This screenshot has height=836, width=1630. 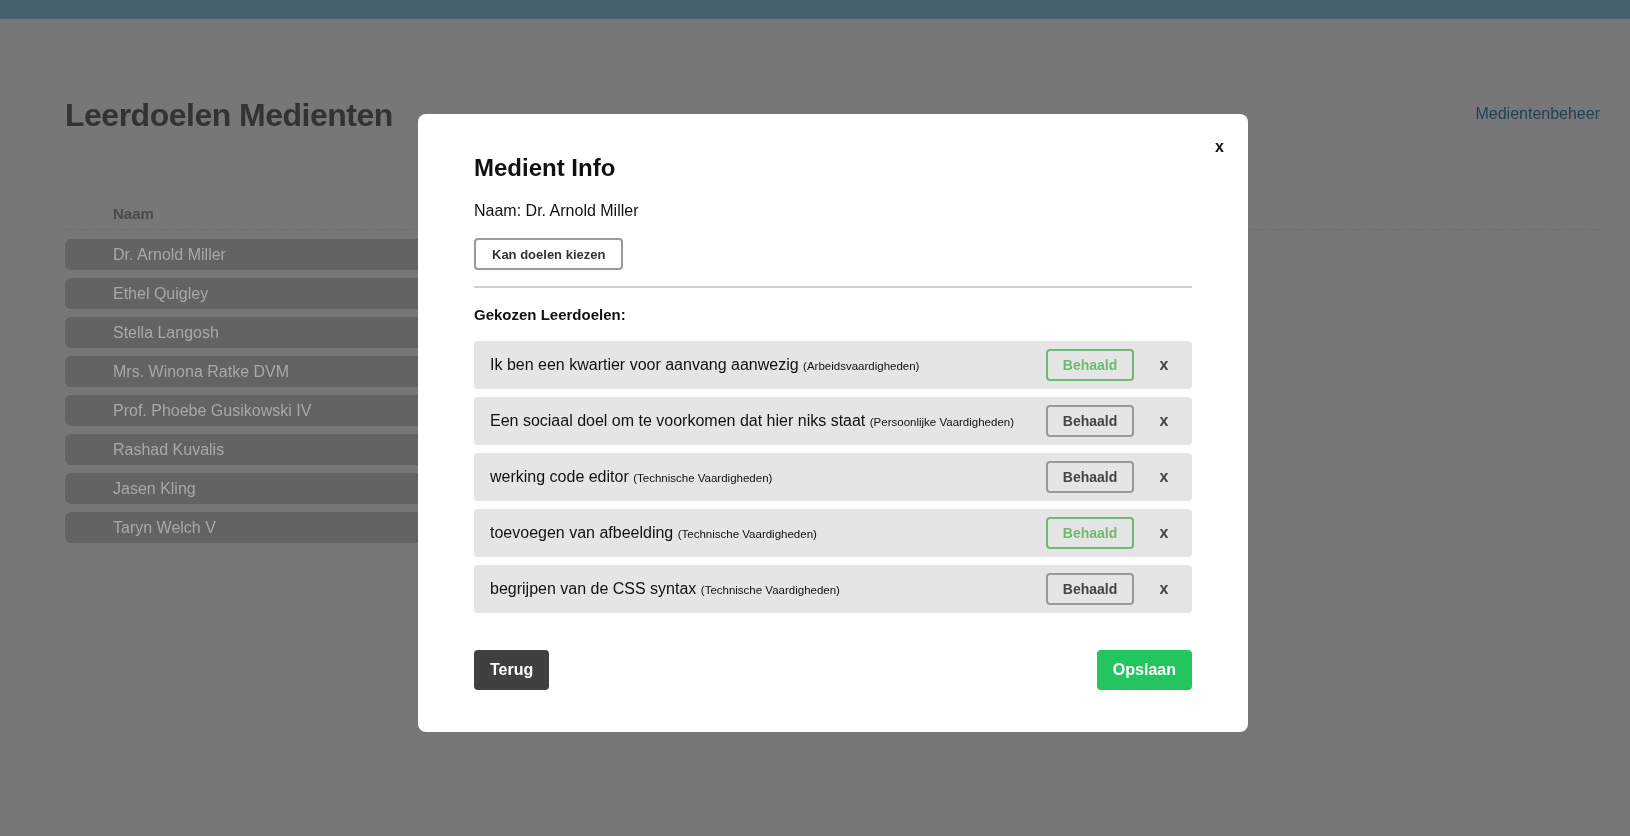 What do you see at coordinates (512, 670) in the screenshot?
I see `back-button: Terug` at bounding box center [512, 670].